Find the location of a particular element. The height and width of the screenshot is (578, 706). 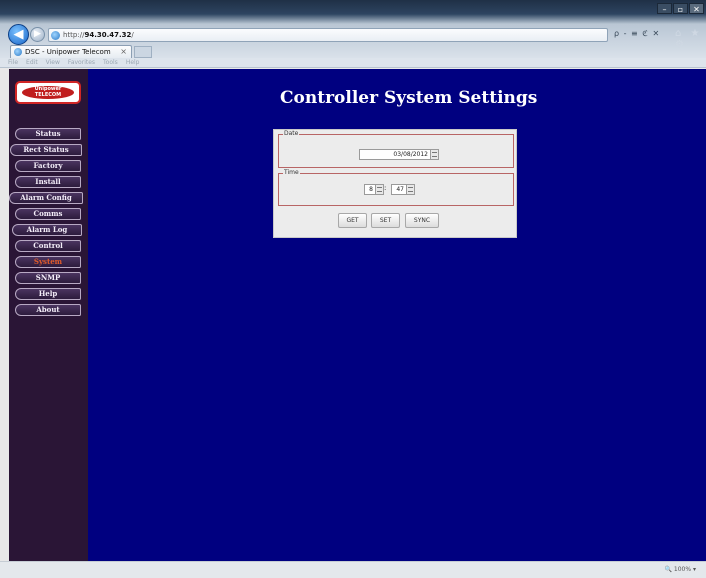

sidebar-item-alarm-config: Alarm Config is located at coordinates (46, 198).